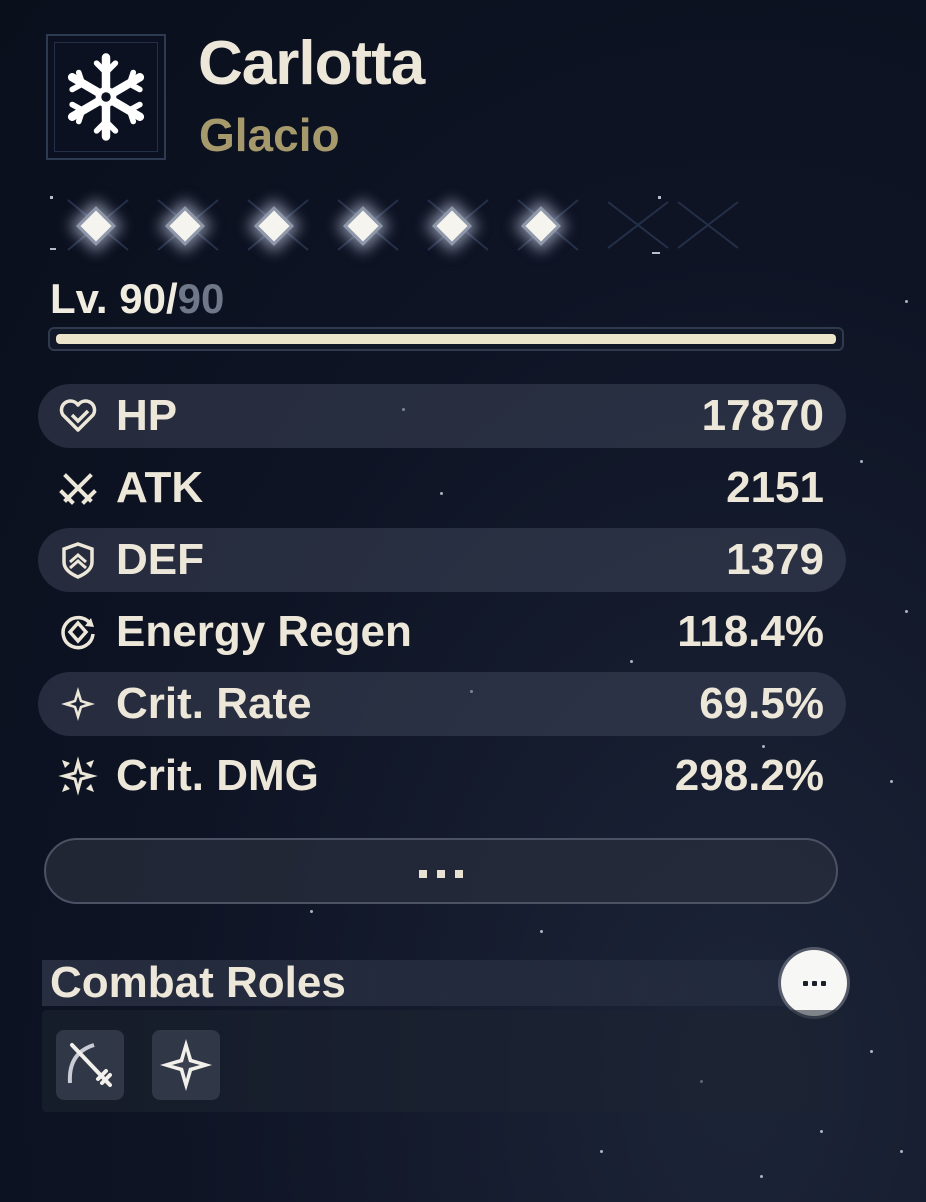  Describe the element at coordinates (750, 631) in the screenshot. I see `stat-value: 118.4%` at that location.